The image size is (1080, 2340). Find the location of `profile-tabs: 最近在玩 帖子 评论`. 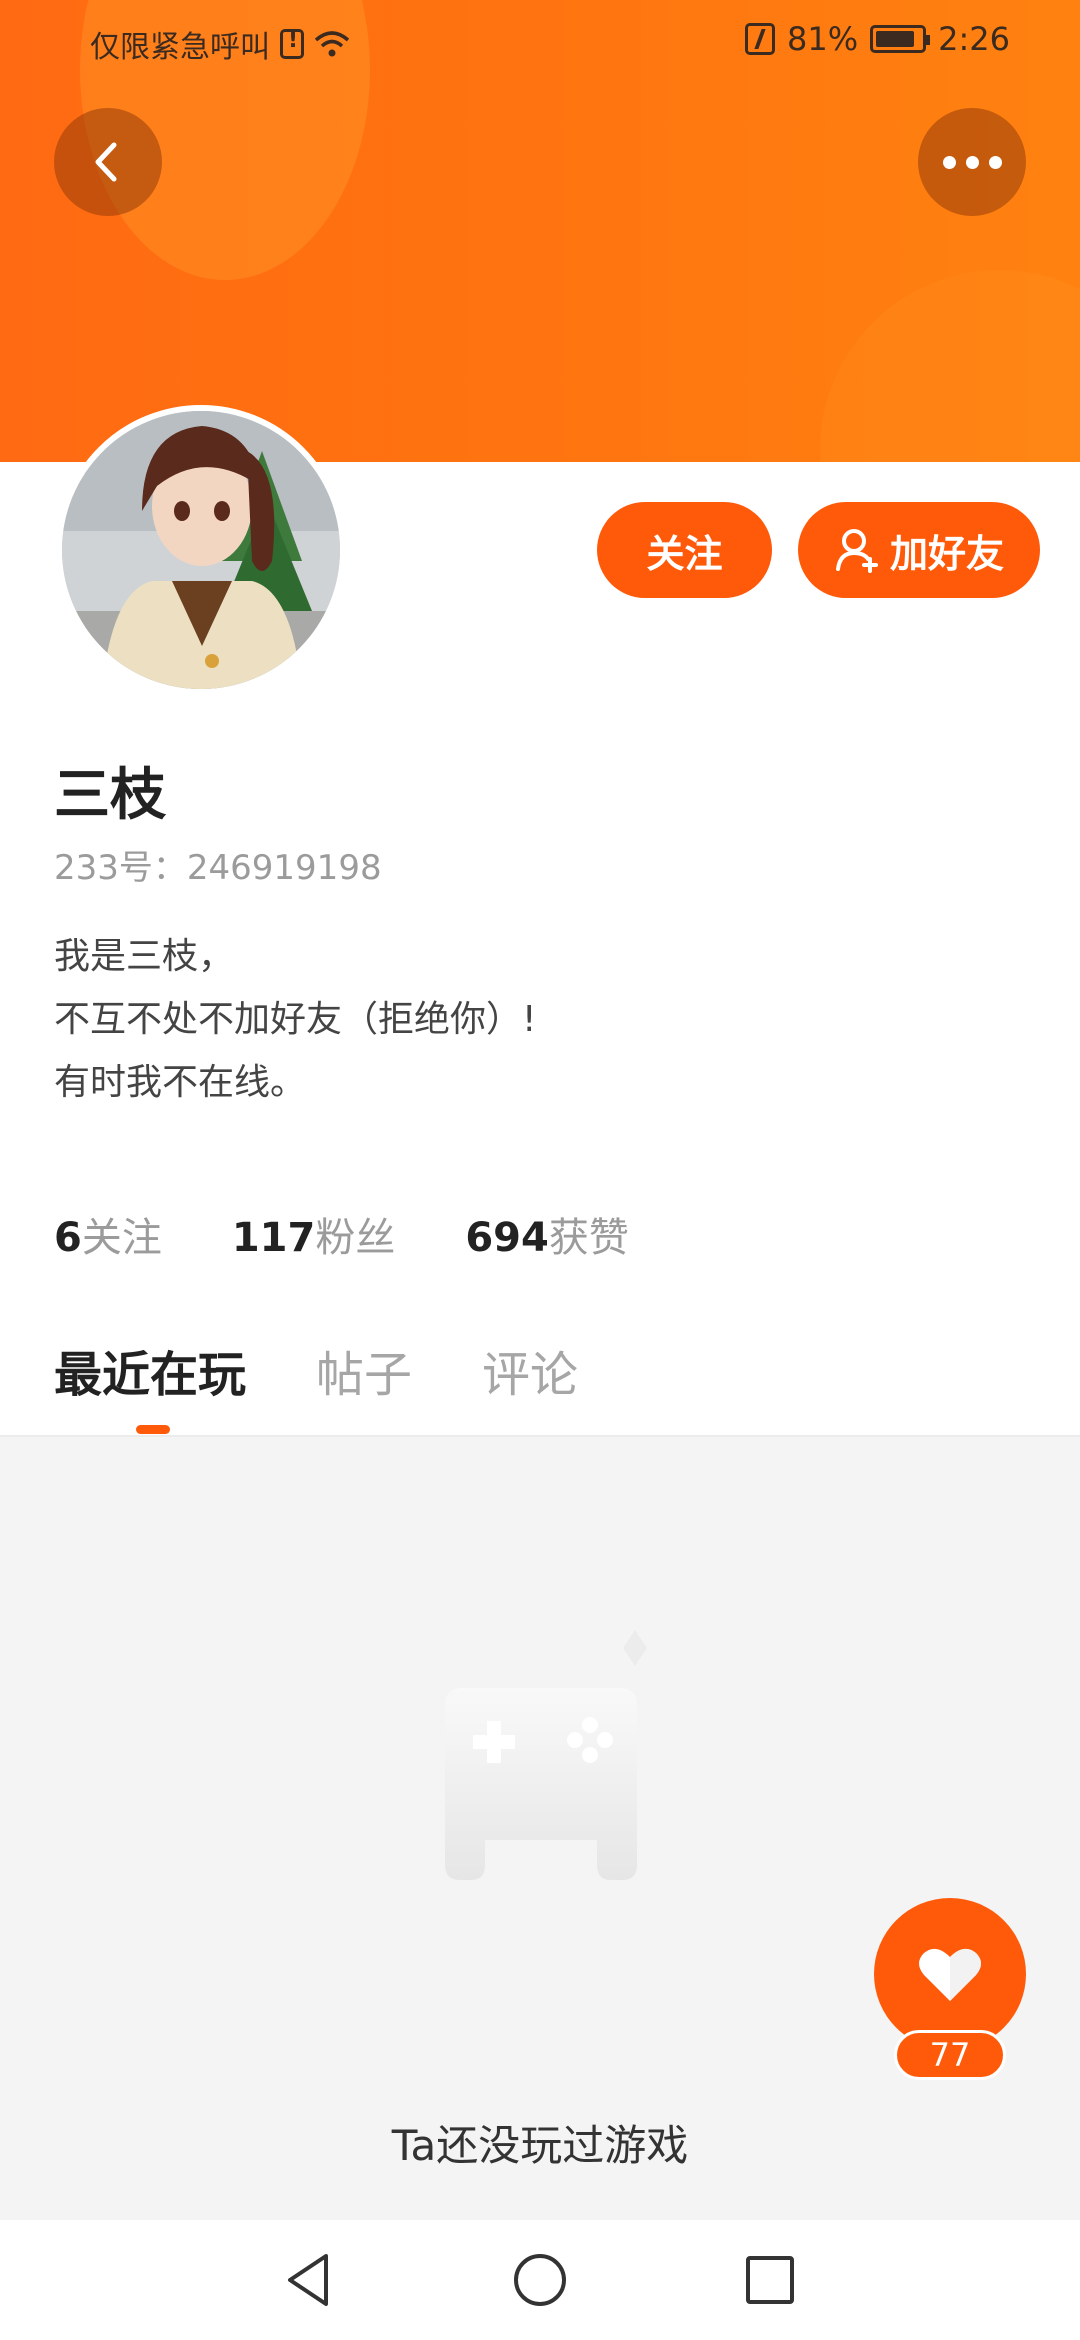

profile-tabs: 最近在玩 帖子 评论 is located at coordinates (316, 1370).